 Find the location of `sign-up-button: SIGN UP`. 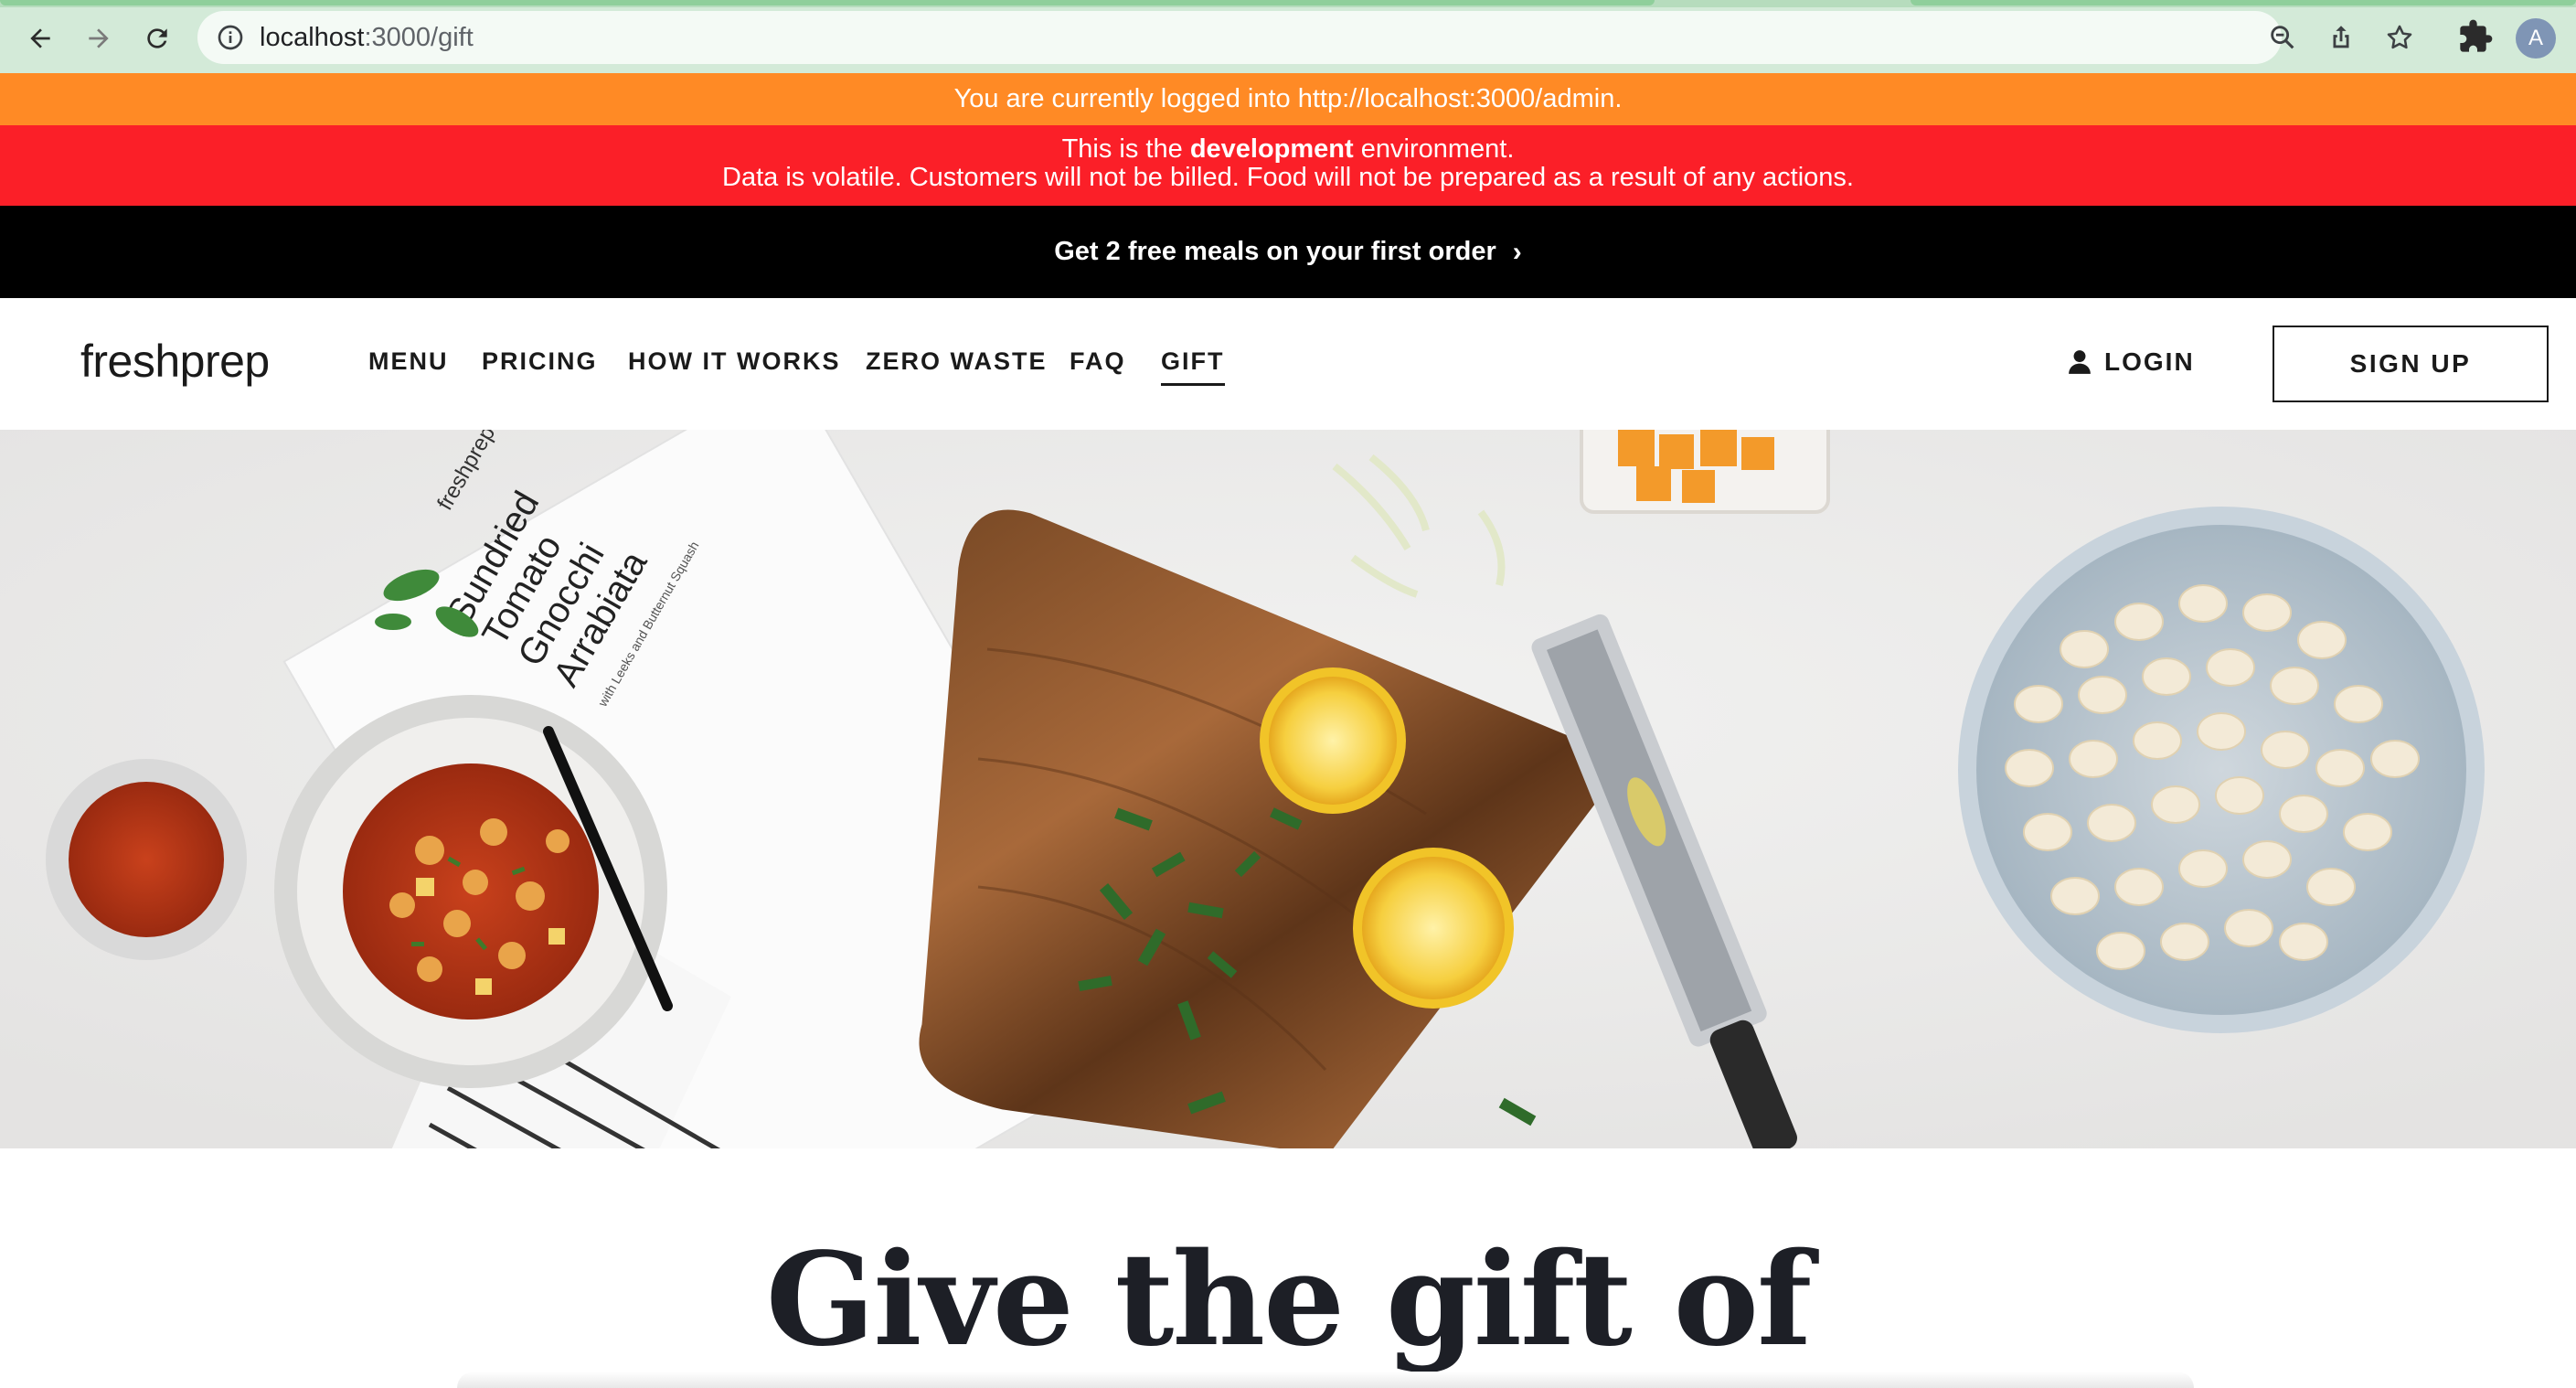

sign-up-button: SIGN UP is located at coordinates (2411, 364).